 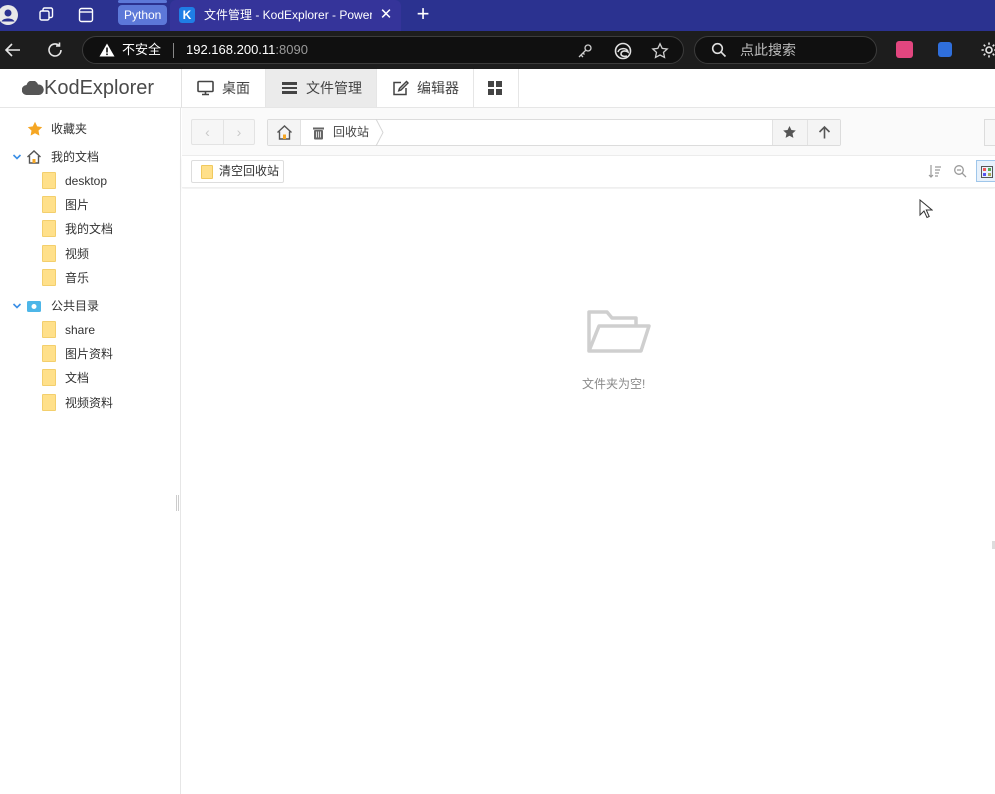 What do you see at coordinates (107, 50) in the screenshot?
I see `warning-icon` at bounding box center [107, 50].